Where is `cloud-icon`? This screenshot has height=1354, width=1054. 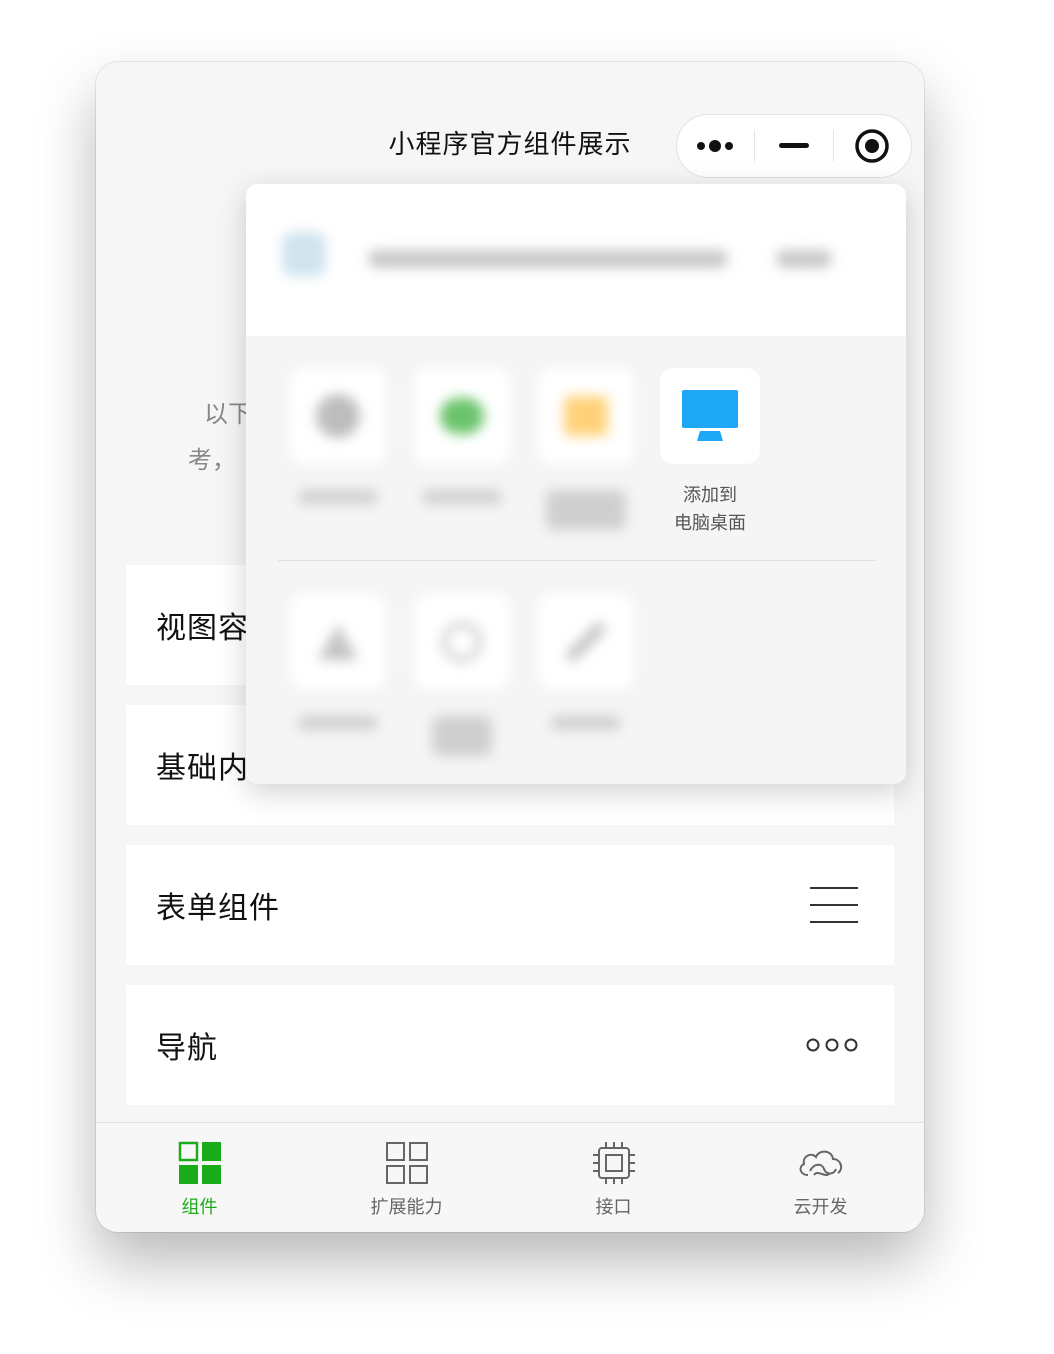 cloud-icon is located at coordinates (820, 1163).